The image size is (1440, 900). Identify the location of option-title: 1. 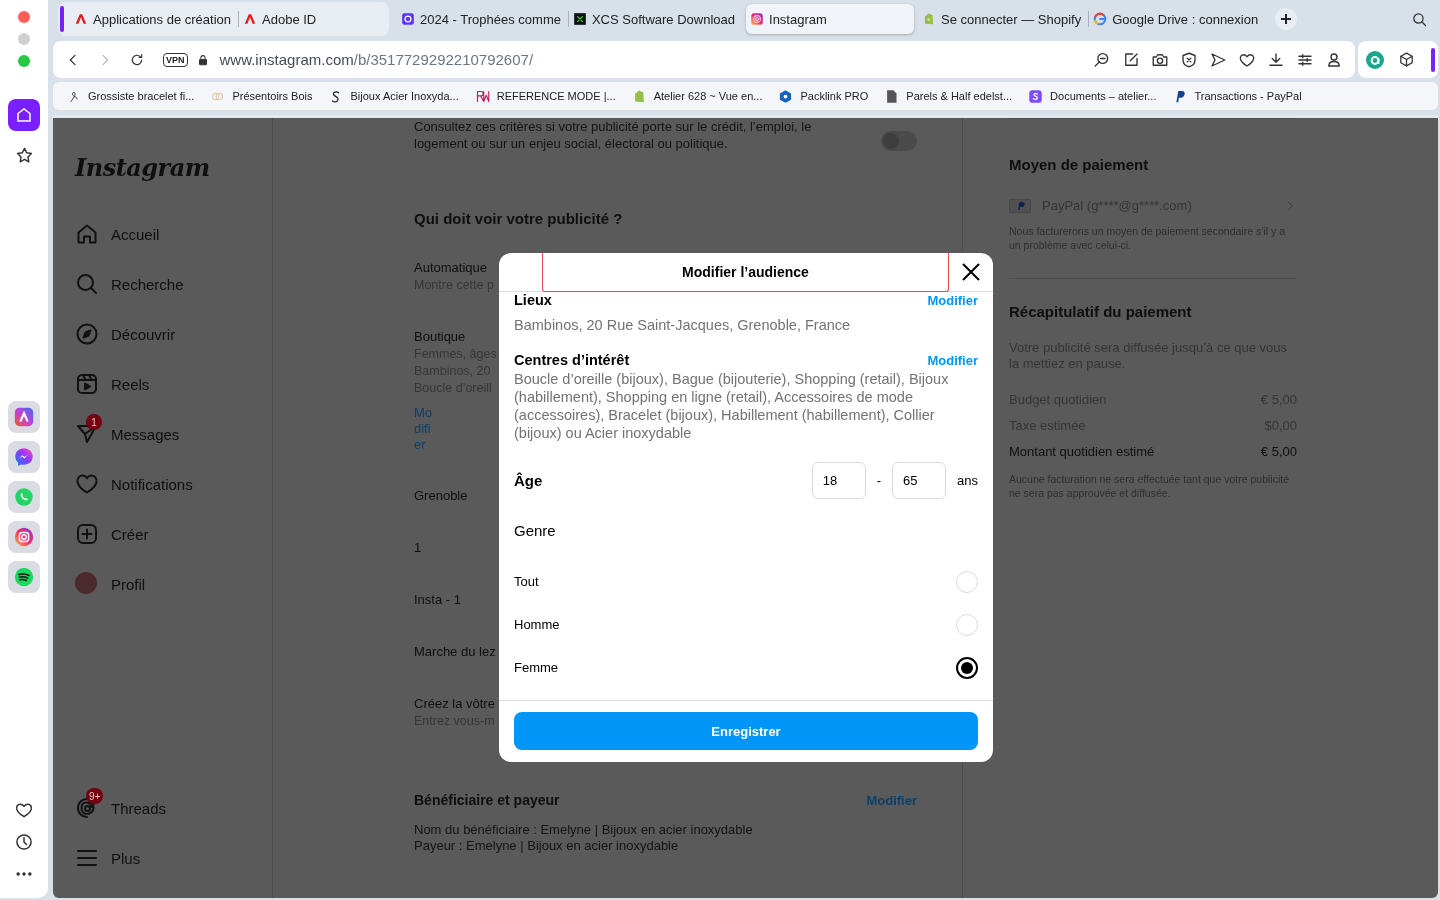
(418, 548).